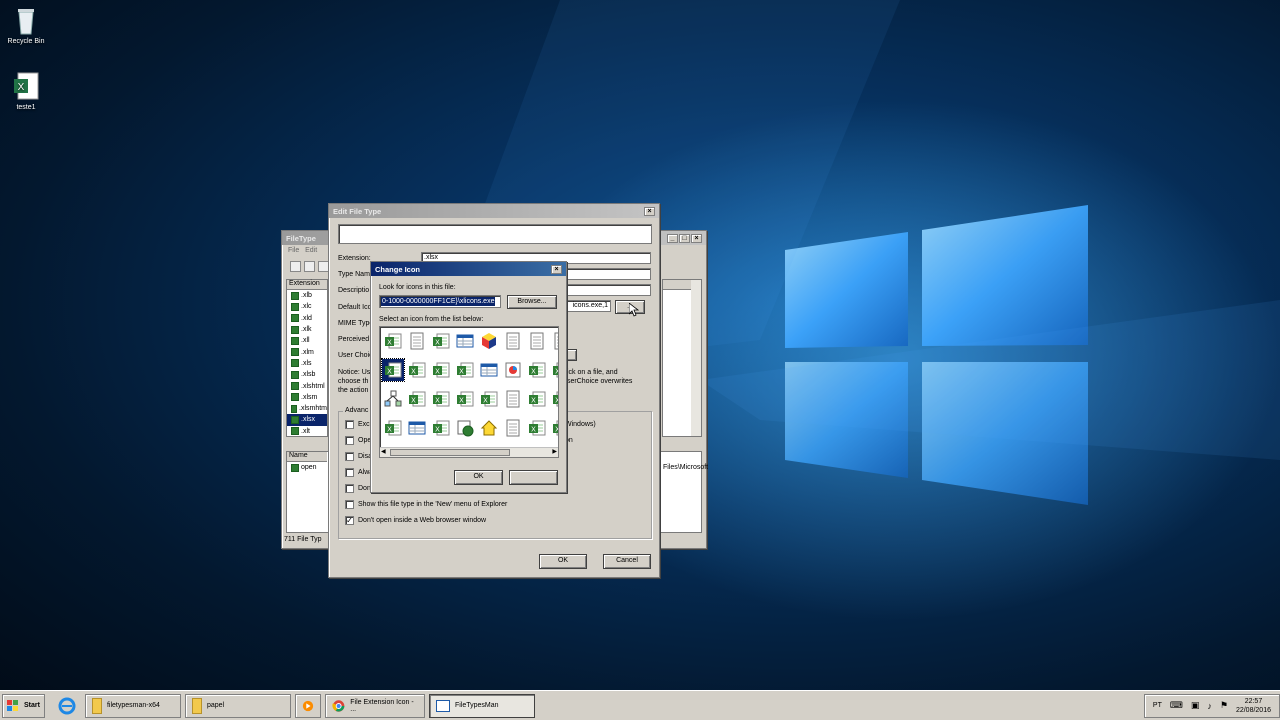  I want to click on header-field, so click(495, 234).